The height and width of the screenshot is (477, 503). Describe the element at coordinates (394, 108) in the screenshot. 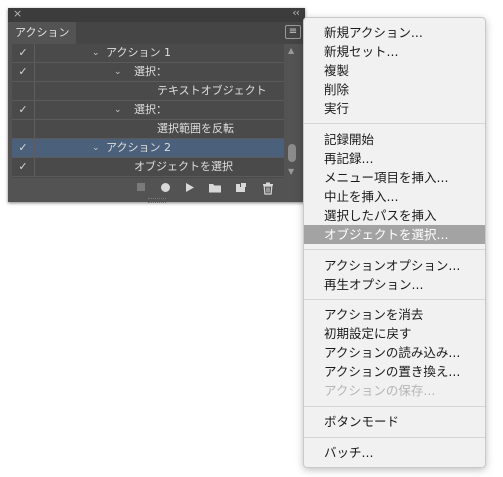

I see `menu-item-play: 実行` at that location.